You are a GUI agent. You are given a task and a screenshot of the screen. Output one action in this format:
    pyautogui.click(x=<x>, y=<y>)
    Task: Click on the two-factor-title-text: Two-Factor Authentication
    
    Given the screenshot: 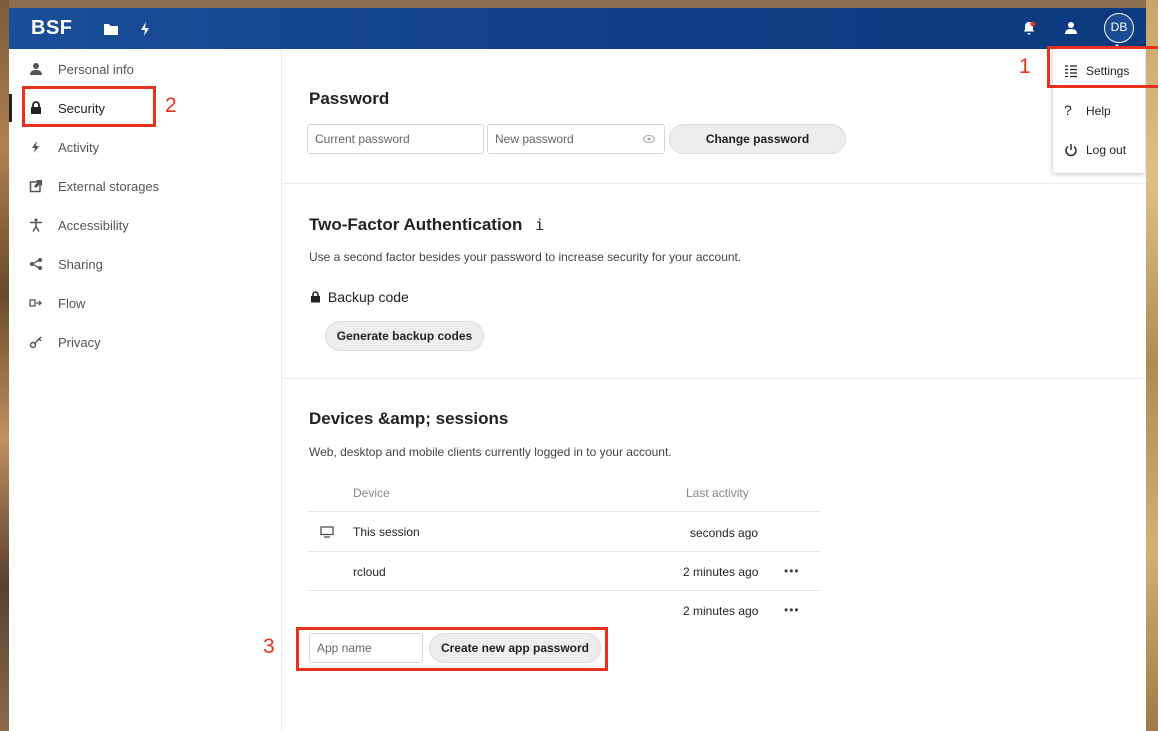 What is the action you would take?
    pyautogui.click(x=416, y=224)
    